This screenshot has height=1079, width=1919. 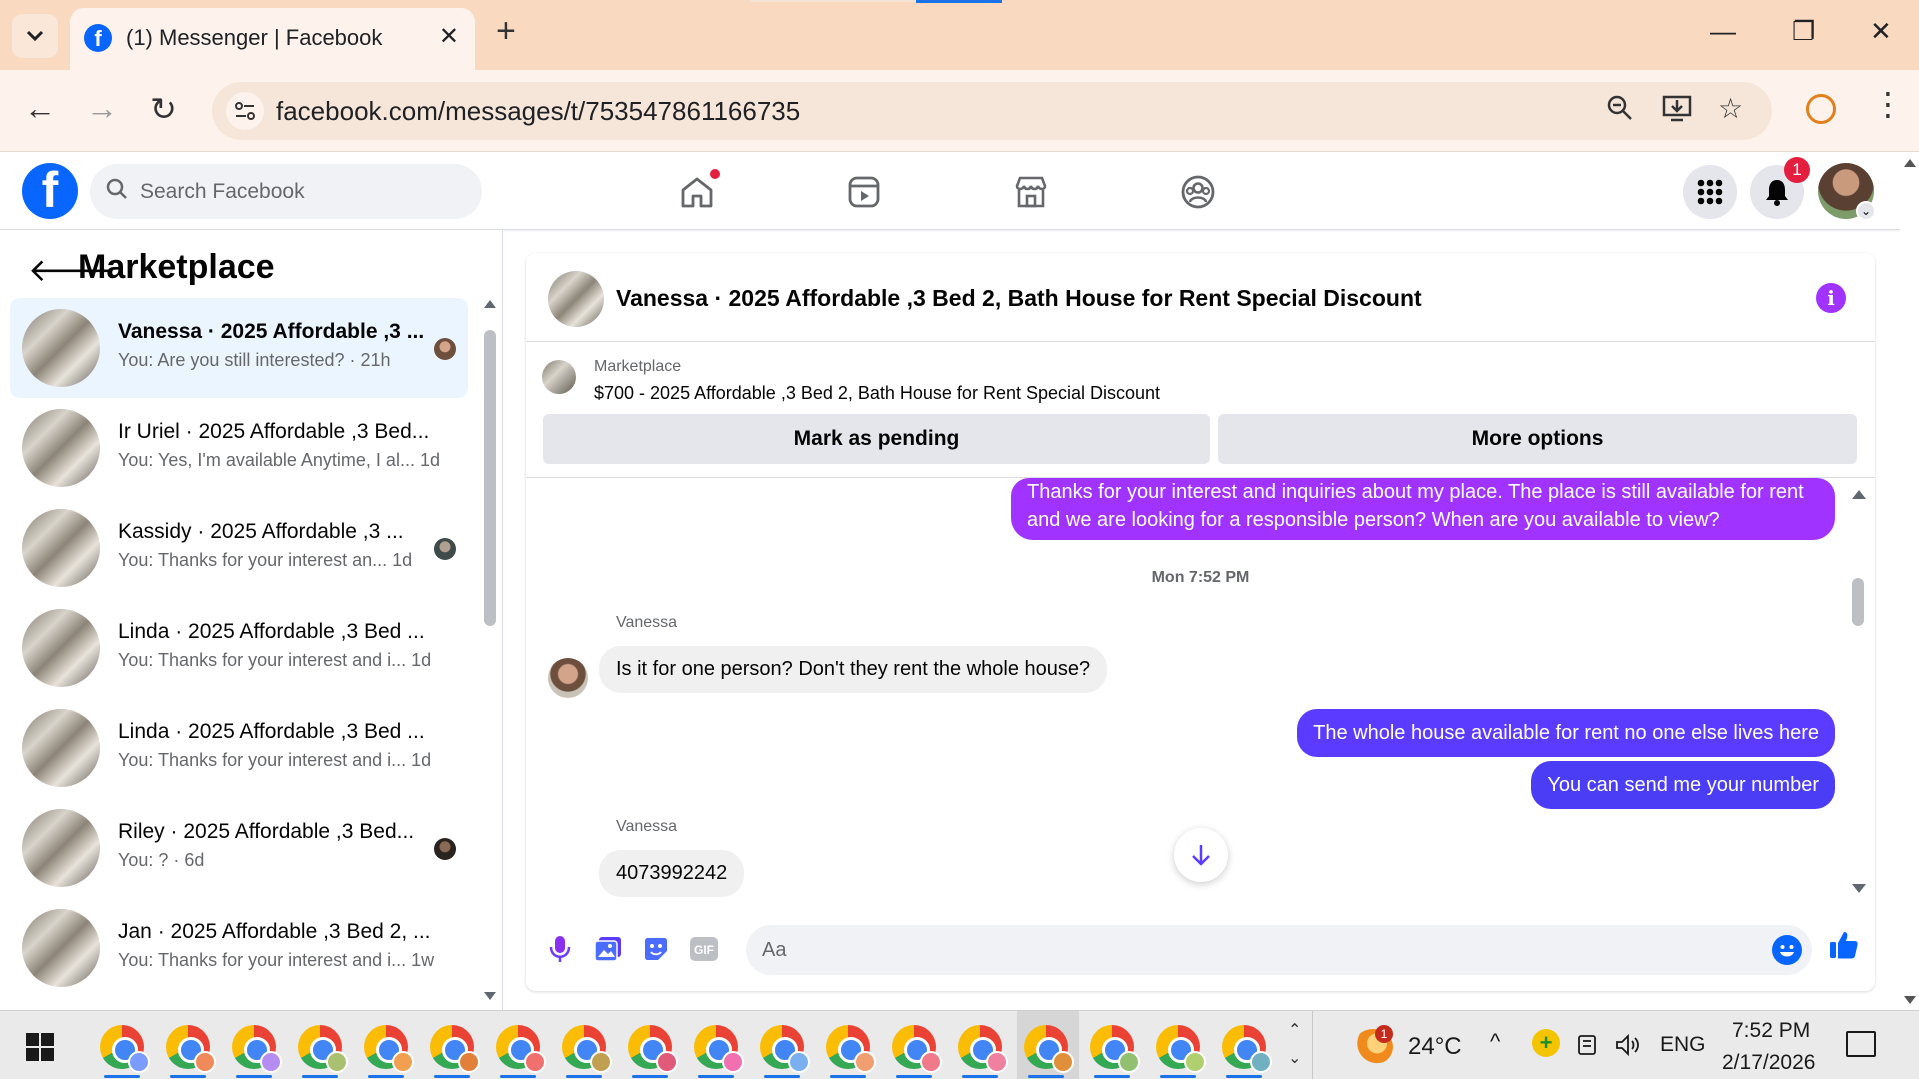 What do you see at coordinates (40, 1047) in the screenshot?
I see `windows-start-icon` at bounding box center [40, 1047].